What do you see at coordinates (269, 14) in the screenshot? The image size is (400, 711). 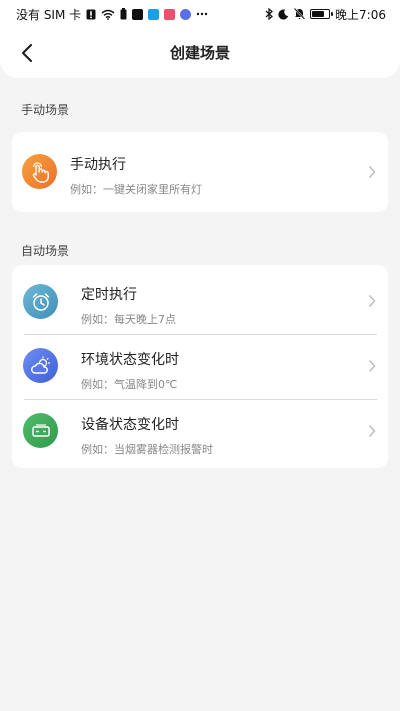 I see `bluetooth-icon` at bounding box center [269, 14].